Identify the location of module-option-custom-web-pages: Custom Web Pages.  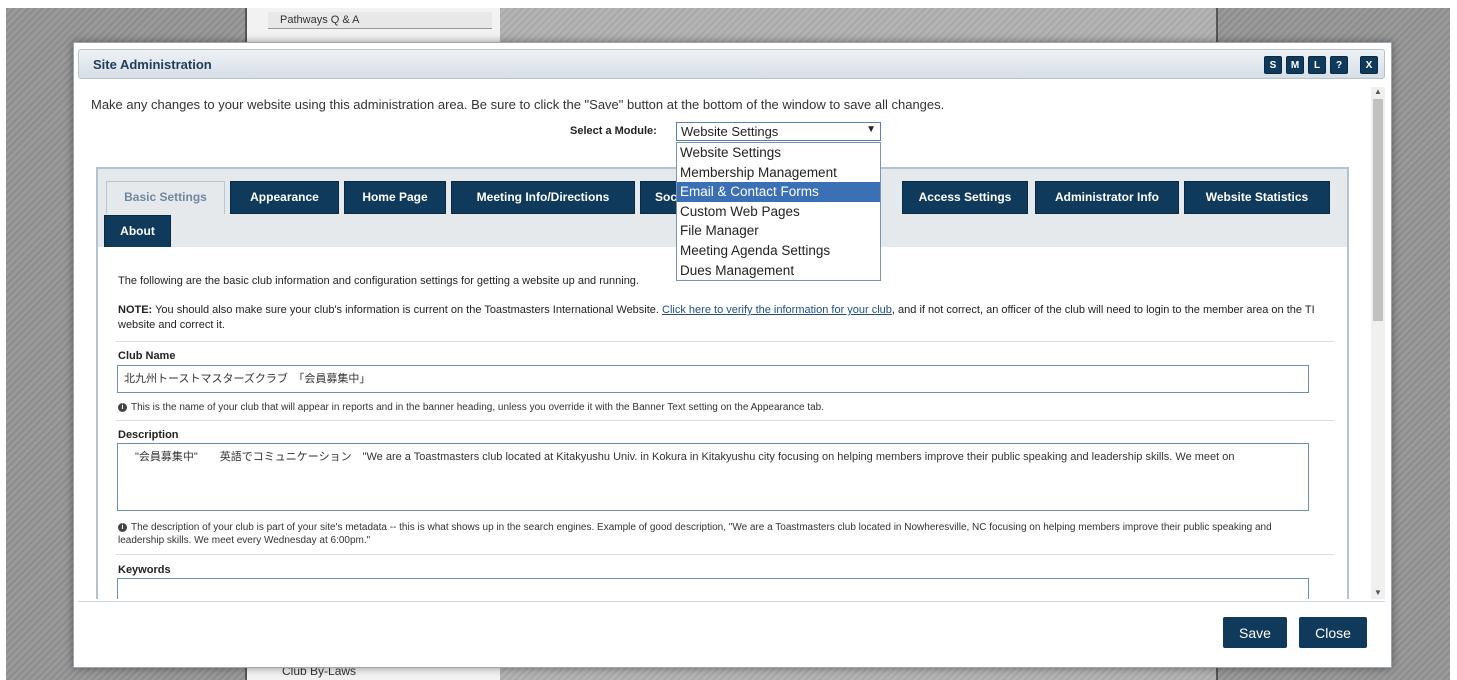
(778, 212).